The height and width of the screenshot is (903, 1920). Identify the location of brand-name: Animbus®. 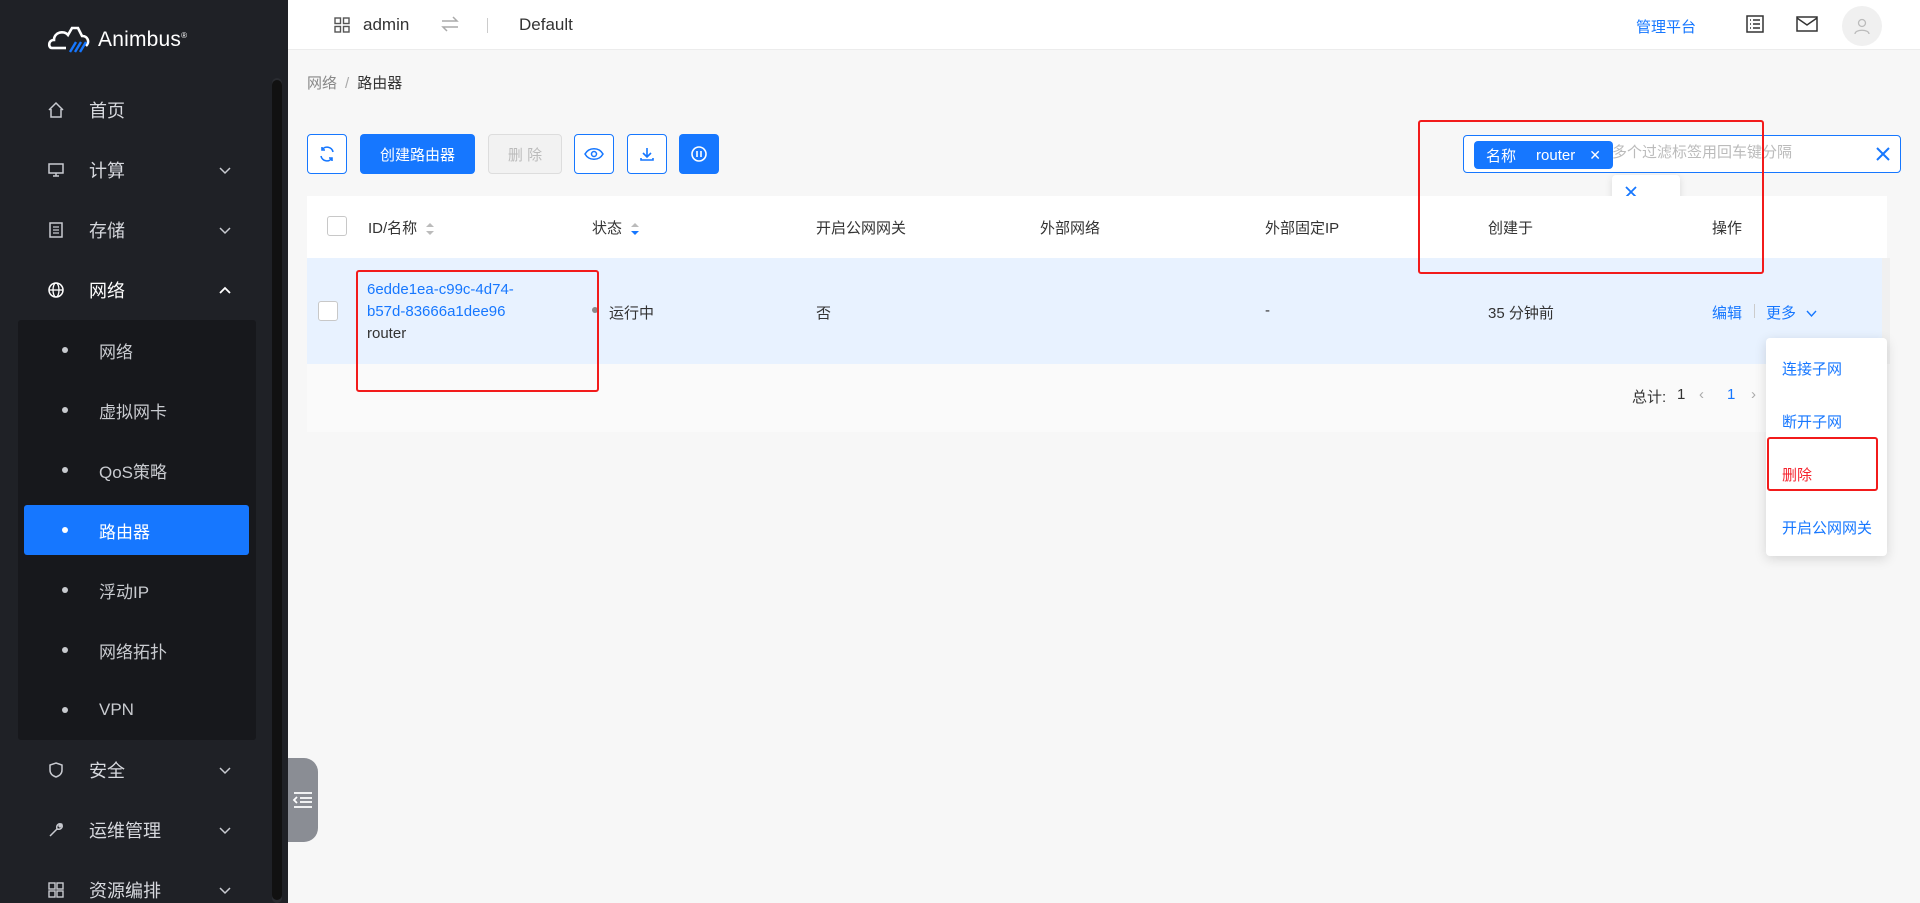
(143, 39).